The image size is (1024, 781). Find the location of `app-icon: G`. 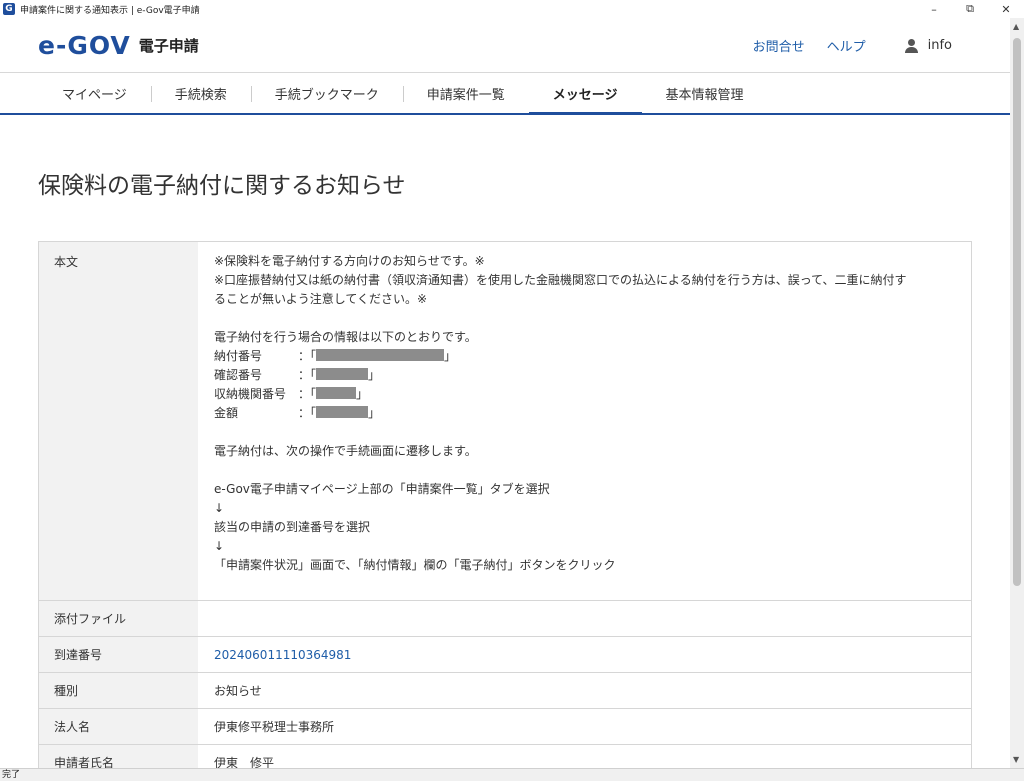

app-icon: G is located at coordinates (9, 9).